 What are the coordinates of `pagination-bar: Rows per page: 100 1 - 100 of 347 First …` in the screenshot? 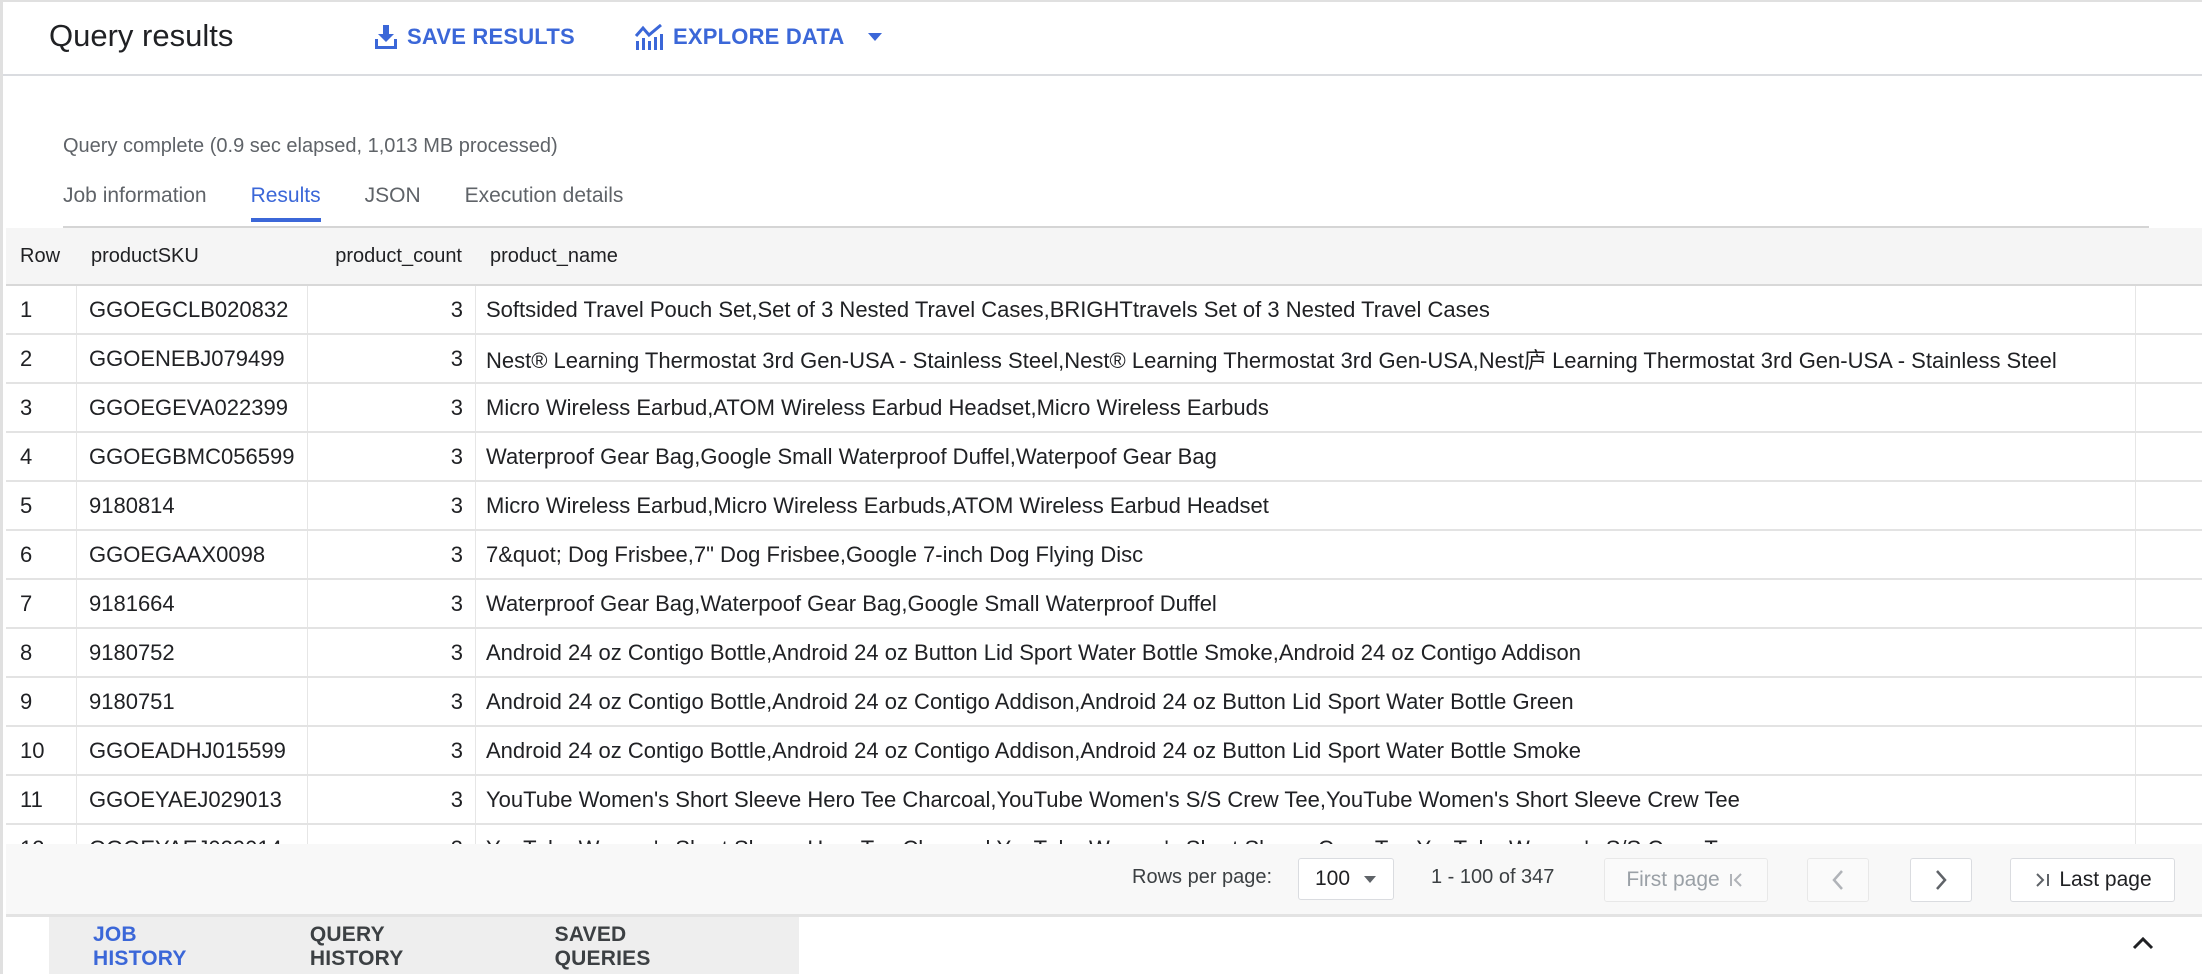 It's located at (1104, 880).